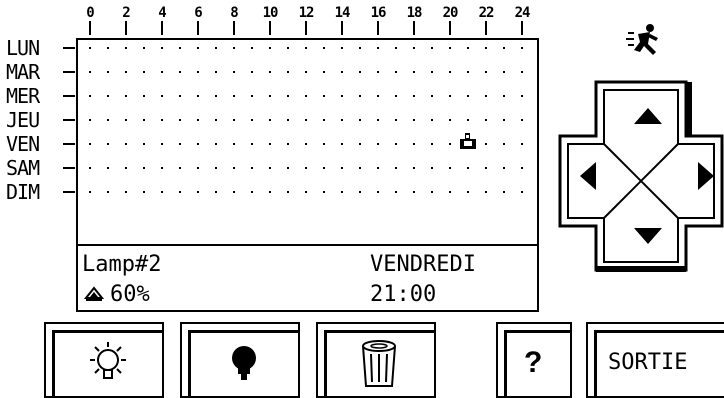 This screenshot has height=398, width=724. What do you see at coordinates (534, 360) in the screenshot?
I see `help-button: ?` at bounding box center [534, 360].